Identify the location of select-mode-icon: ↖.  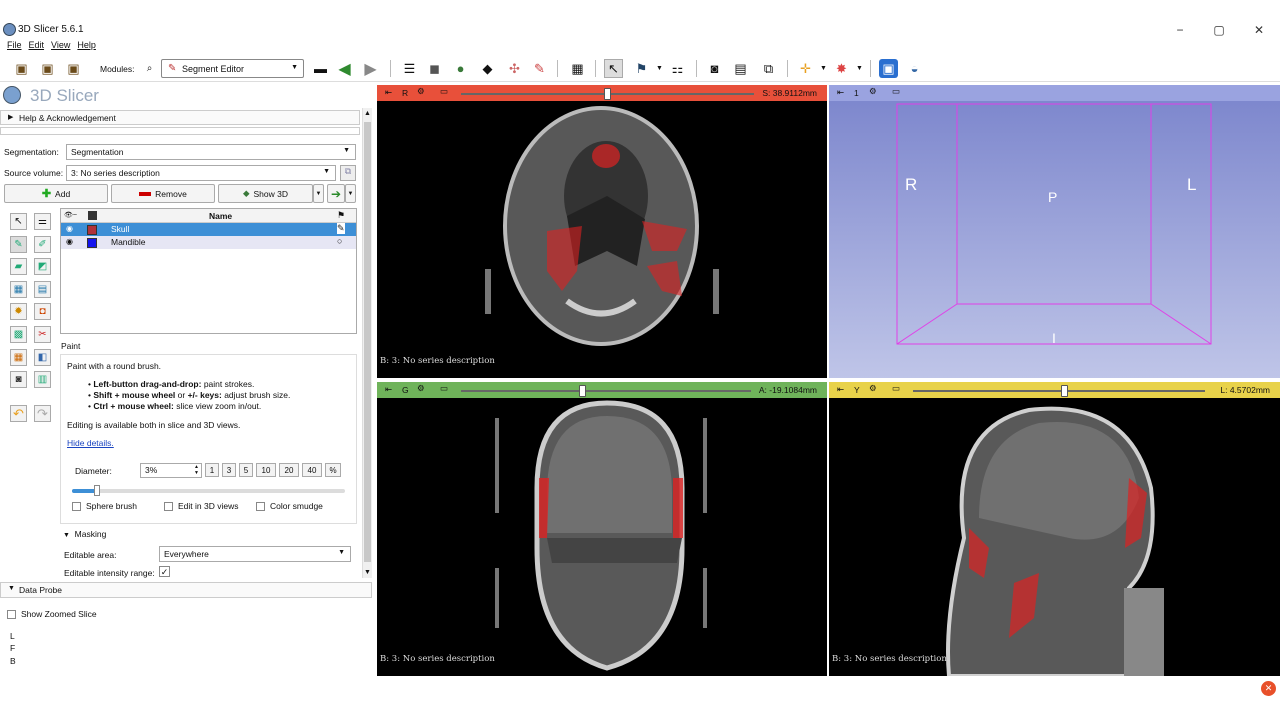
(613, 68).